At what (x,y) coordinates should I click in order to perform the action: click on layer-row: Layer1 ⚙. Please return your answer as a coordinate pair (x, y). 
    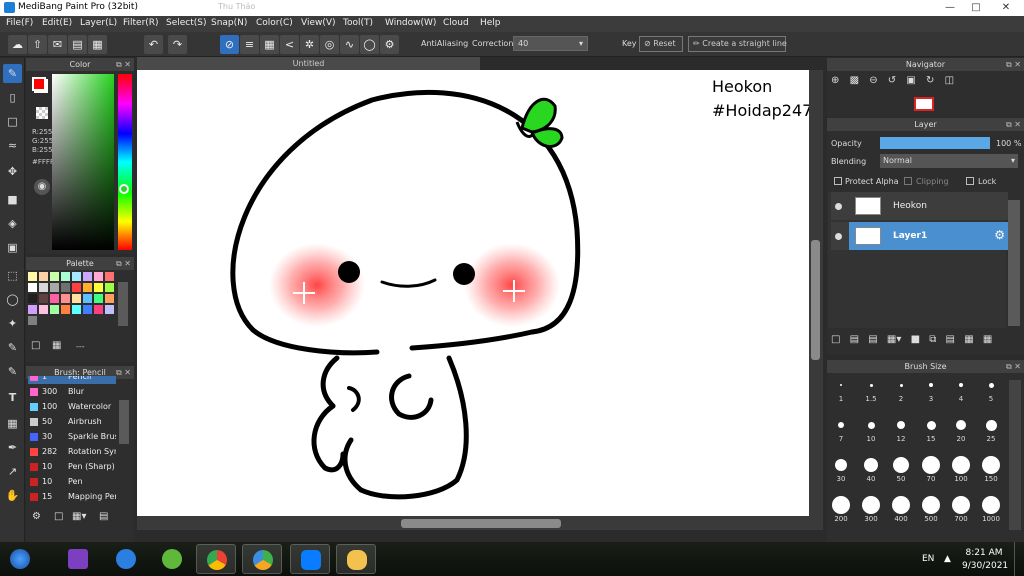
    Looking at the image, I should click on (919, 236).